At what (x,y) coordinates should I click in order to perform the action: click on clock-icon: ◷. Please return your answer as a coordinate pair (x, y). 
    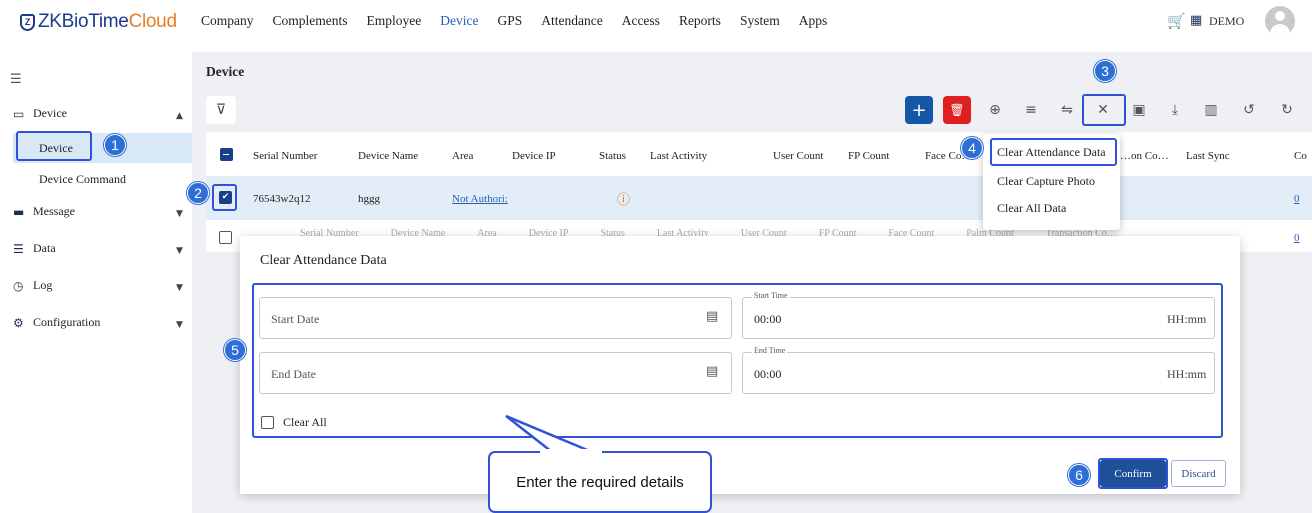
    Looking at the image, I should click on (18, 285).